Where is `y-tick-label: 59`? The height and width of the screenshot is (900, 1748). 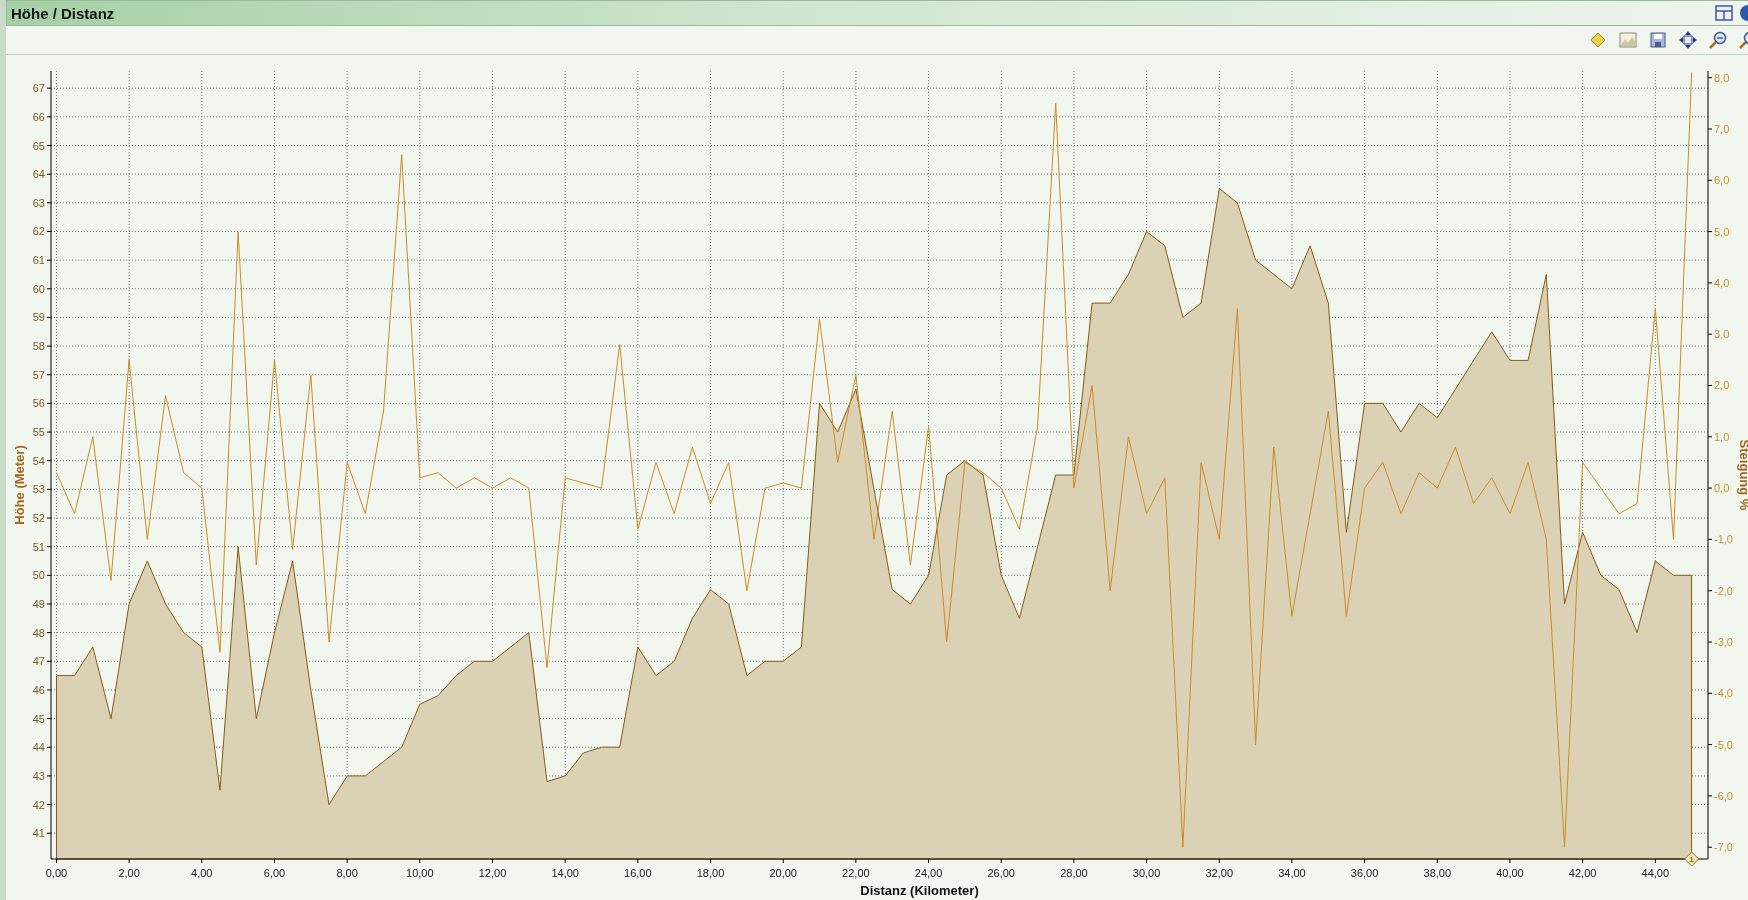
y-tick-label: 59 is located at coordinates (38, 317).